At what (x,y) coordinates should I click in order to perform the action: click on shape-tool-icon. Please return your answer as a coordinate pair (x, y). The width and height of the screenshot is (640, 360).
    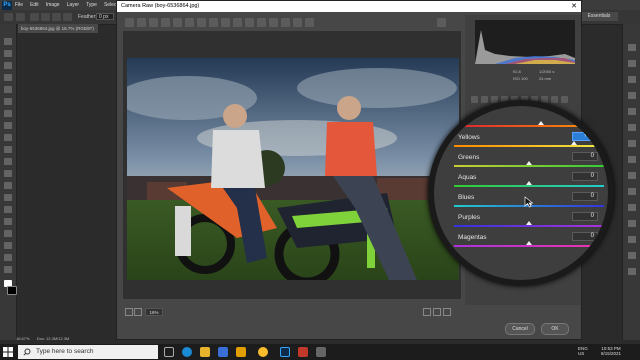
    Looking at the image, I should click on (8, 245).